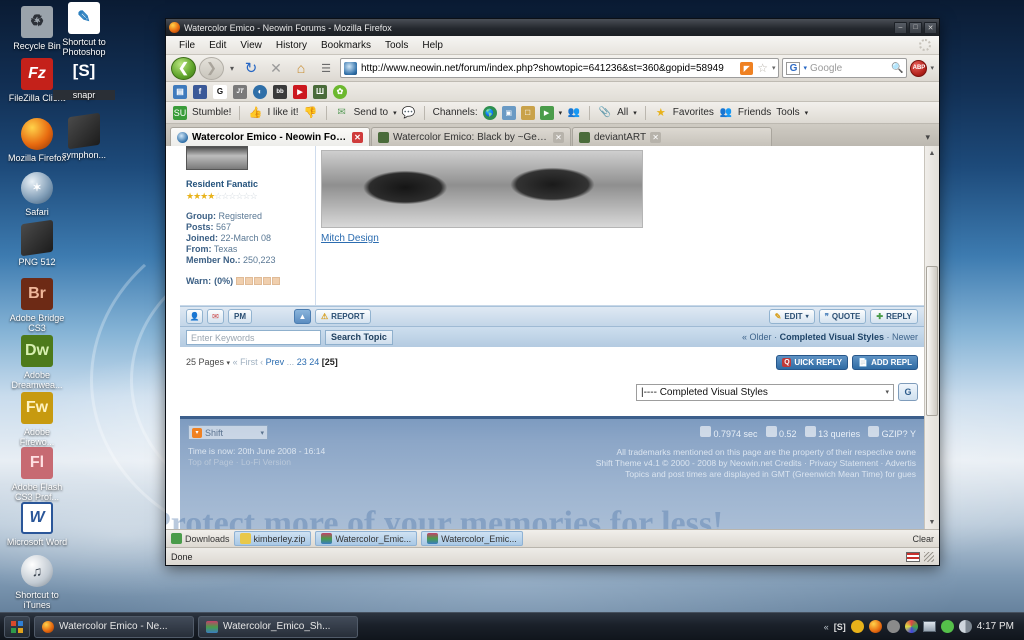 The width and height of the screenshot is (1024, 640). What do you see at coordinates (270, 136) in the screenshot?
I see `tab-watercolor-emico-neowin: Watercolor Emico - Neowin Forums ✕` at bounding box center [270, 136].